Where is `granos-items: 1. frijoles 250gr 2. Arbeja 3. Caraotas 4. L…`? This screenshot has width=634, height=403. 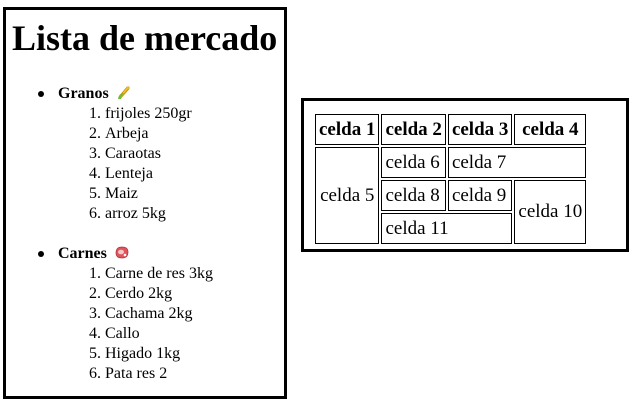
granos-items: 1. frijoles 250gr 2. Arbeja 3. Caraotas 4. L… is located at coordinates (149, 164).